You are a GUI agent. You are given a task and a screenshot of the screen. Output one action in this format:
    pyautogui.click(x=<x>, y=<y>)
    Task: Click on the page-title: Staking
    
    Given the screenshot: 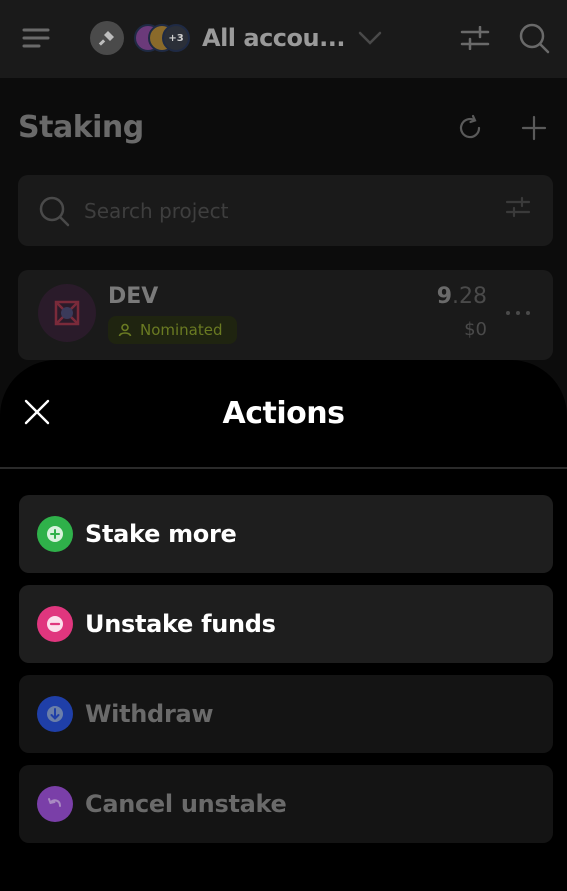 What is the action you would take?
    pyautogui.click(x=81, y=127)
    